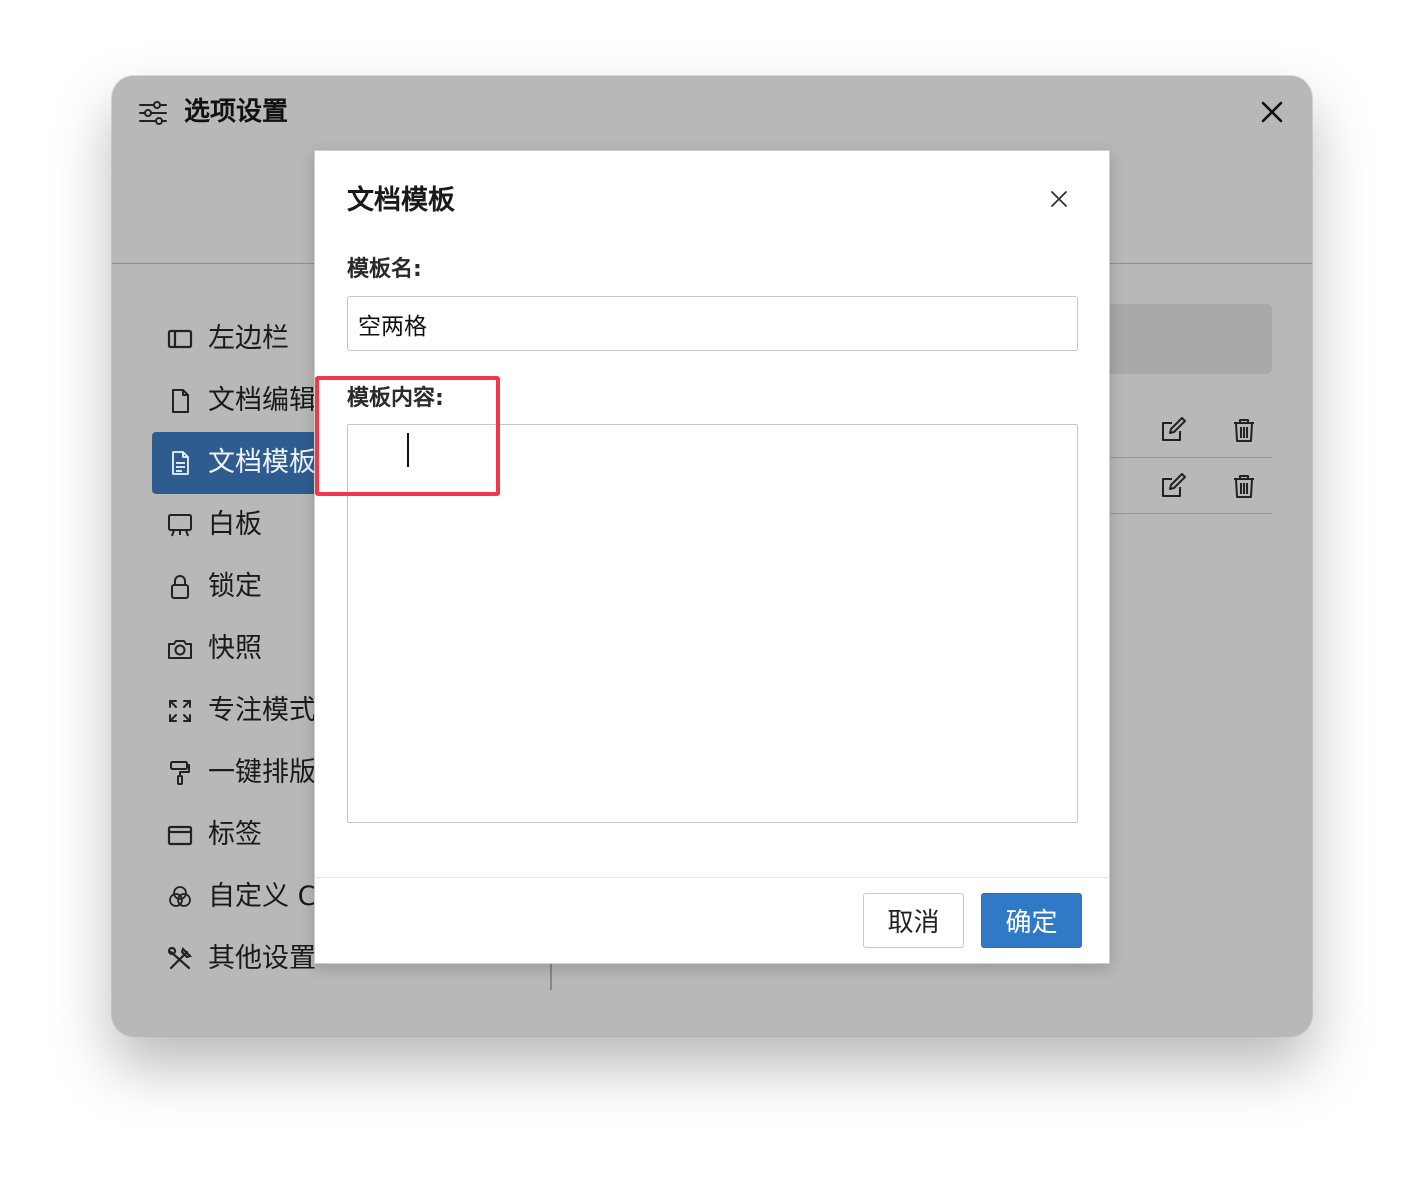 This screenshot has width=1424, height=1184. What do you see at coordinates (235, 524) in the screenshot?
I see `sidebar-item-label: 白板` at bounding box center [235, 524].